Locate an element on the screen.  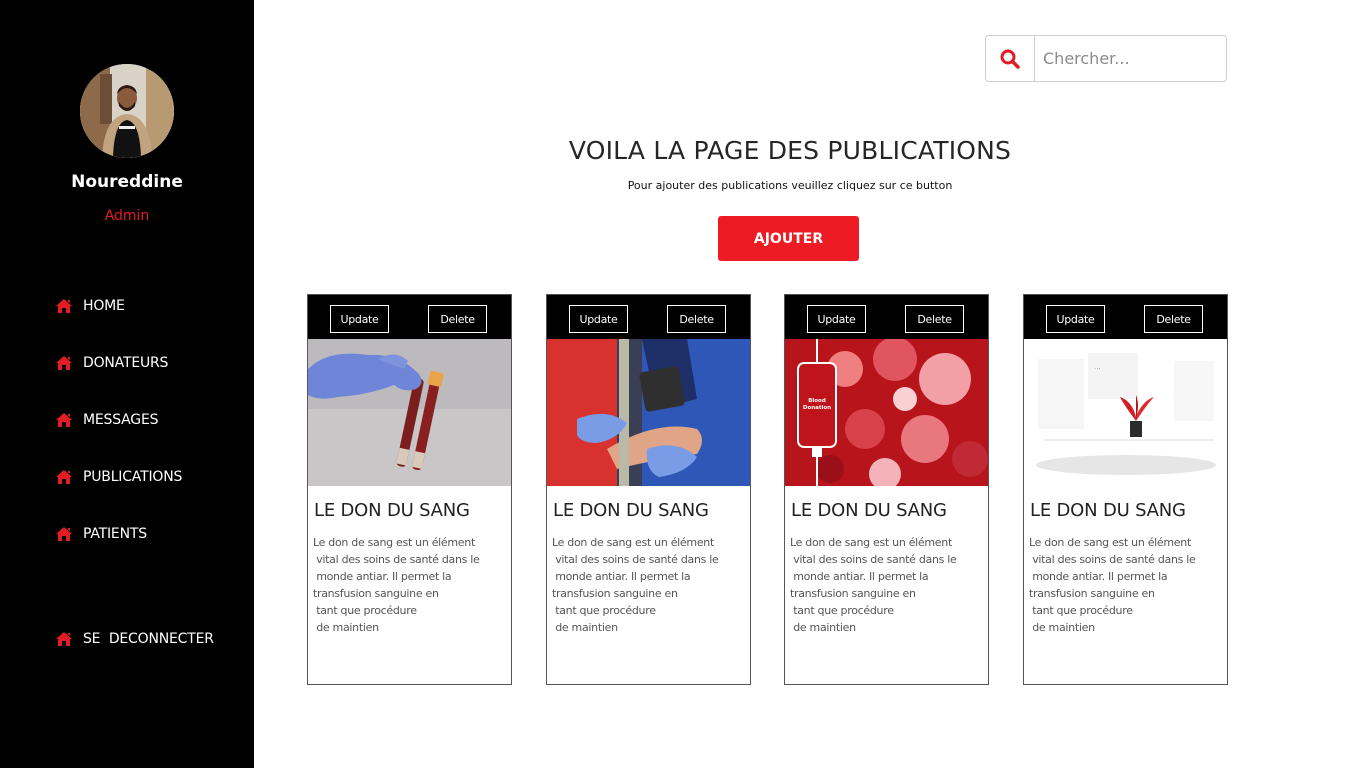
sidebar-item-publications: PUBLICATIONS is located at coordinates (118, 477).